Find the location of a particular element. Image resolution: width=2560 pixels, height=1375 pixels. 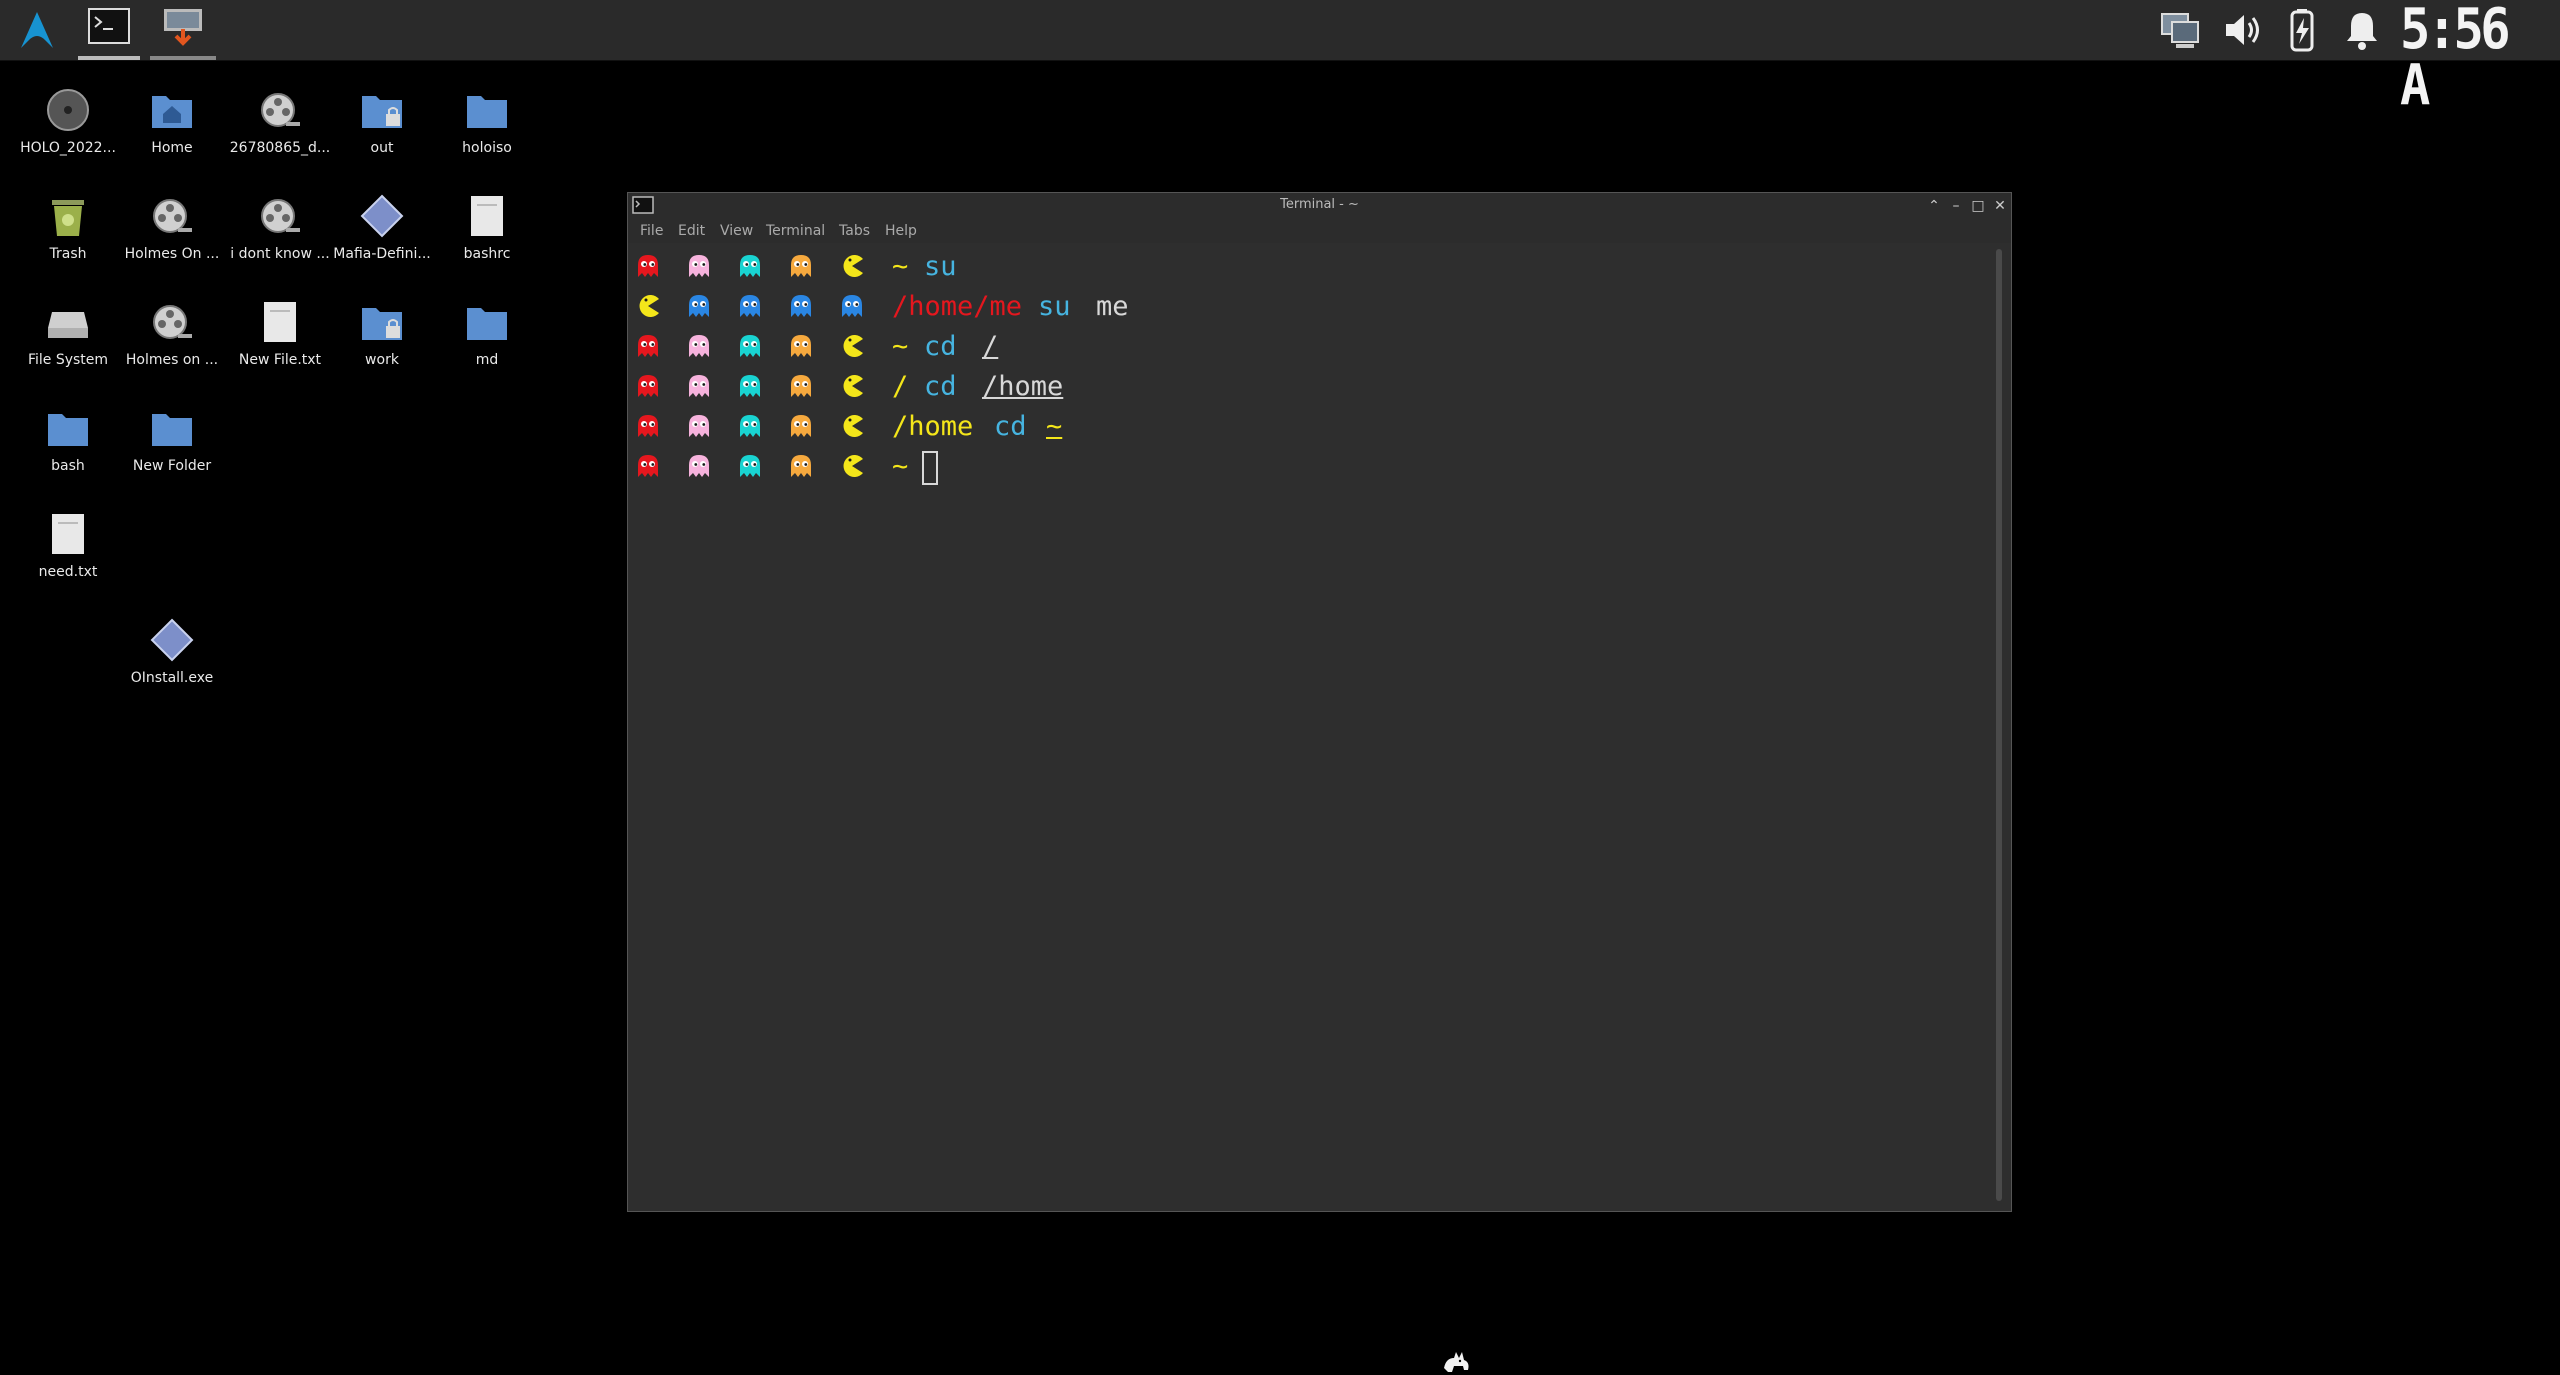

terminal-line: /home cd ~ is located at coordinates (1282, 427).